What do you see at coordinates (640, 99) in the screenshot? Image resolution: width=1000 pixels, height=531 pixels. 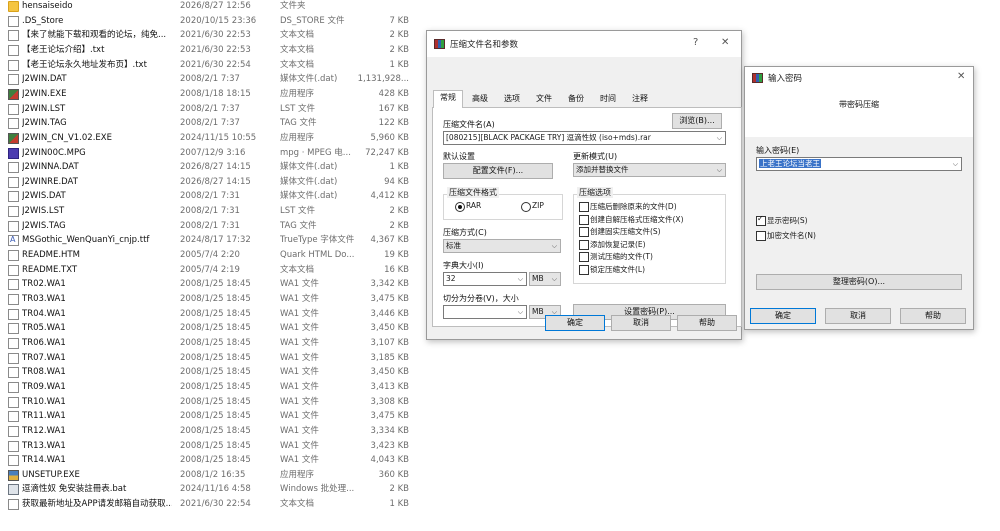 I see `tab-6: 注释` at bounding box center [640, 99].